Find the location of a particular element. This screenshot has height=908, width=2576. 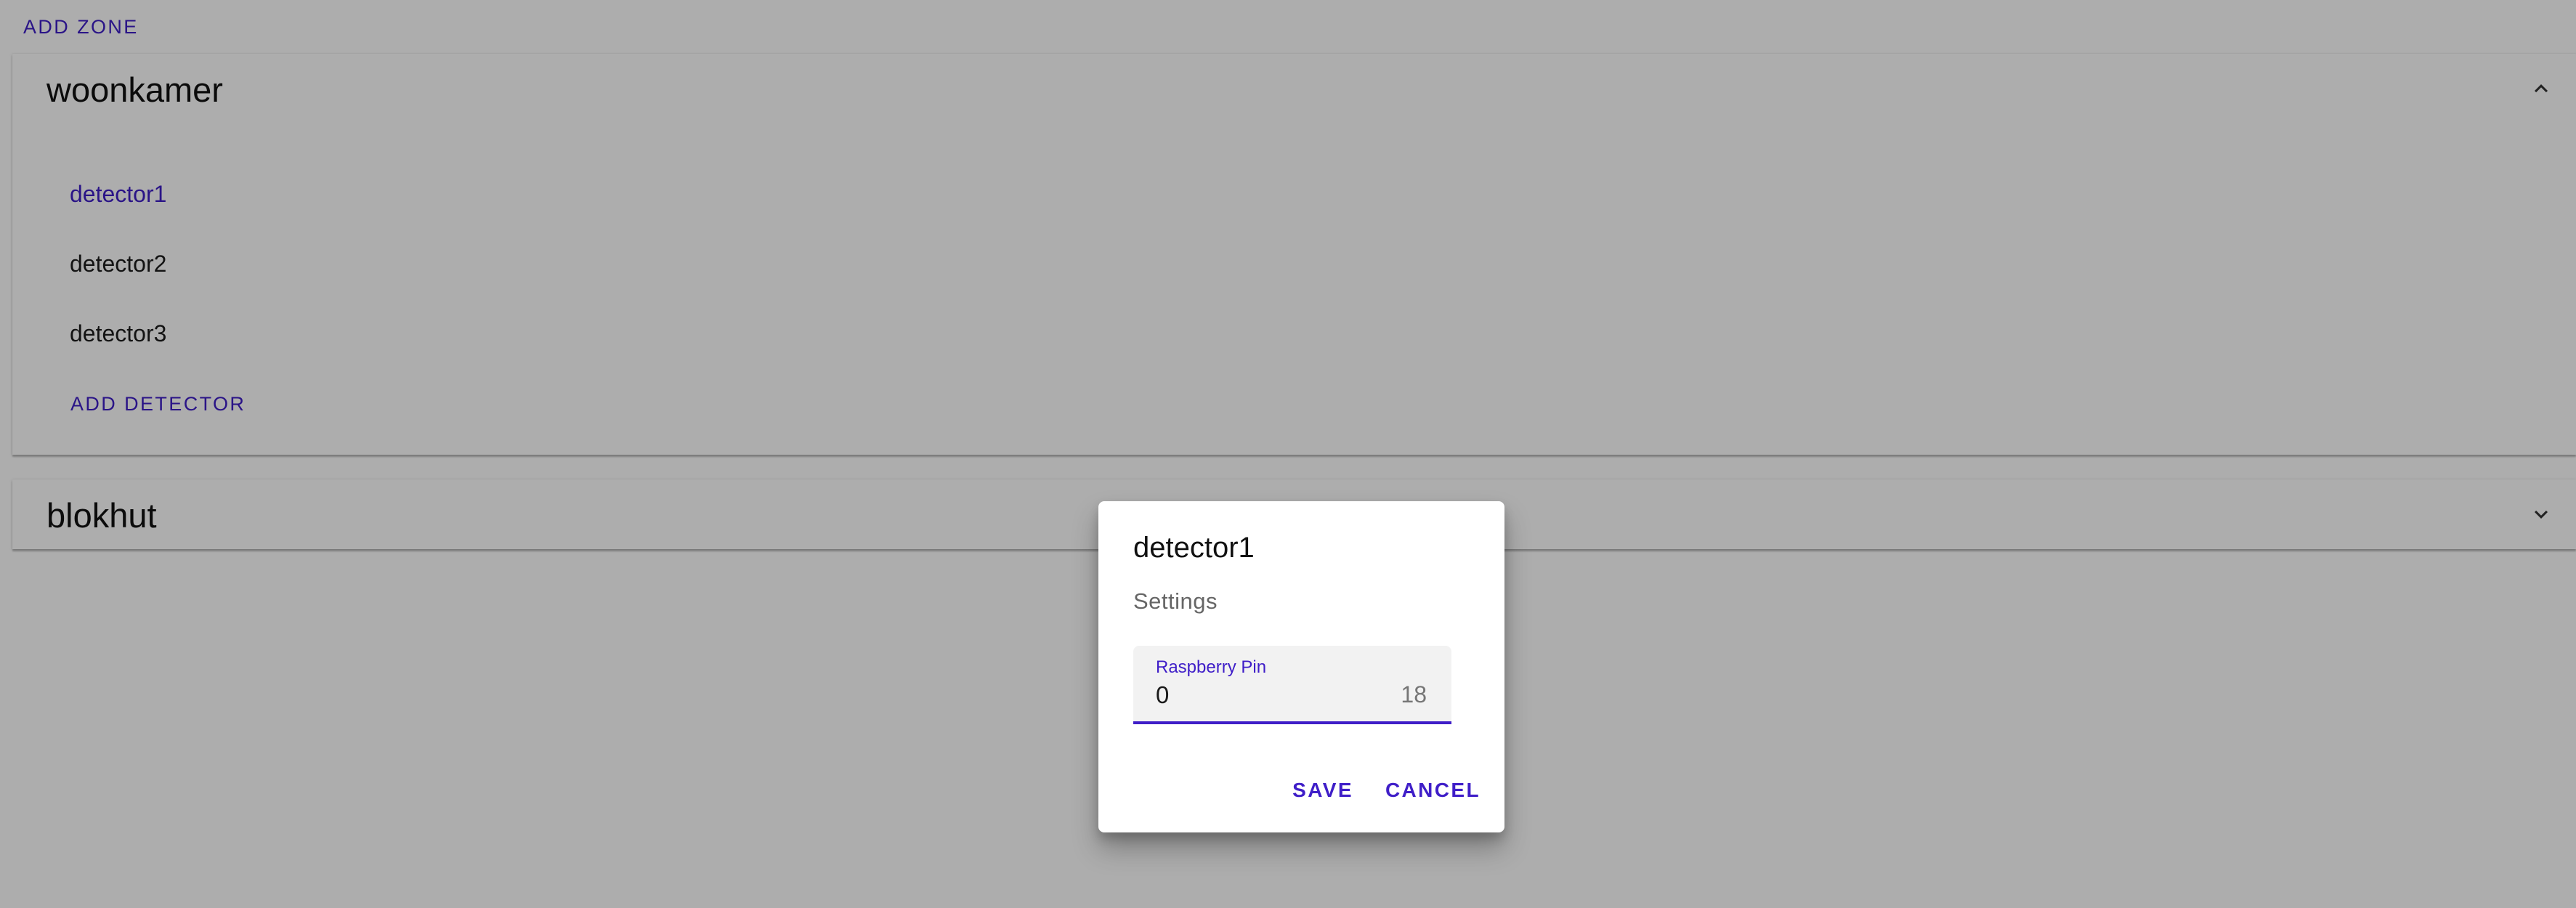

dialog-subtitle: Settings is located at coordinates (1175, 601).